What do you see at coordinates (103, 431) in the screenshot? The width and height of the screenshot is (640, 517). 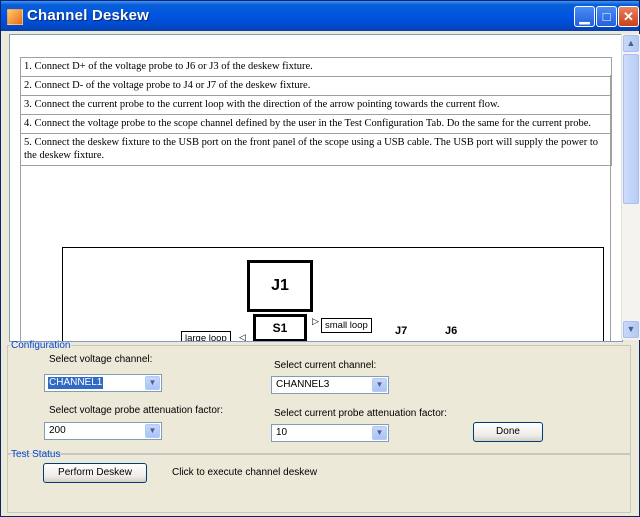 I see `voltage-attenuation-select: 200 ▼` at bounding box center [103, 431].